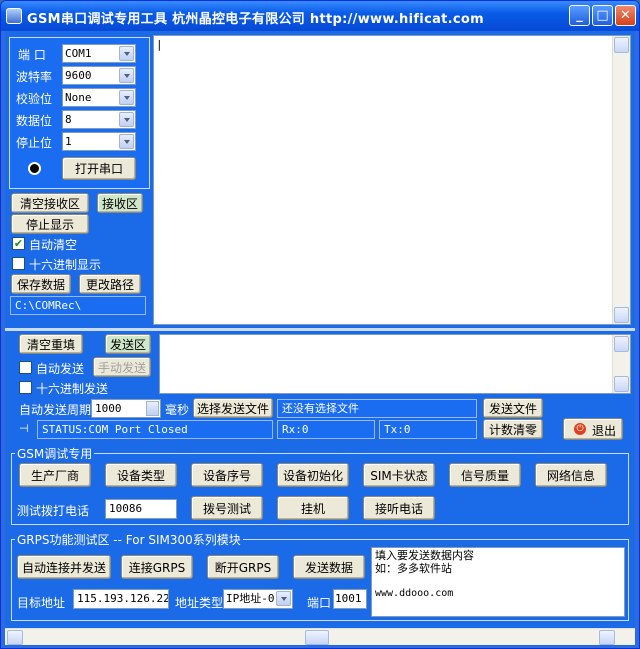 The height and width of the screenshot is (649, 640). What do you see at coordinates (377, 408) in the screenshot?
I see `file-status: 还没有选择文件` at bounding box center [377, 408].